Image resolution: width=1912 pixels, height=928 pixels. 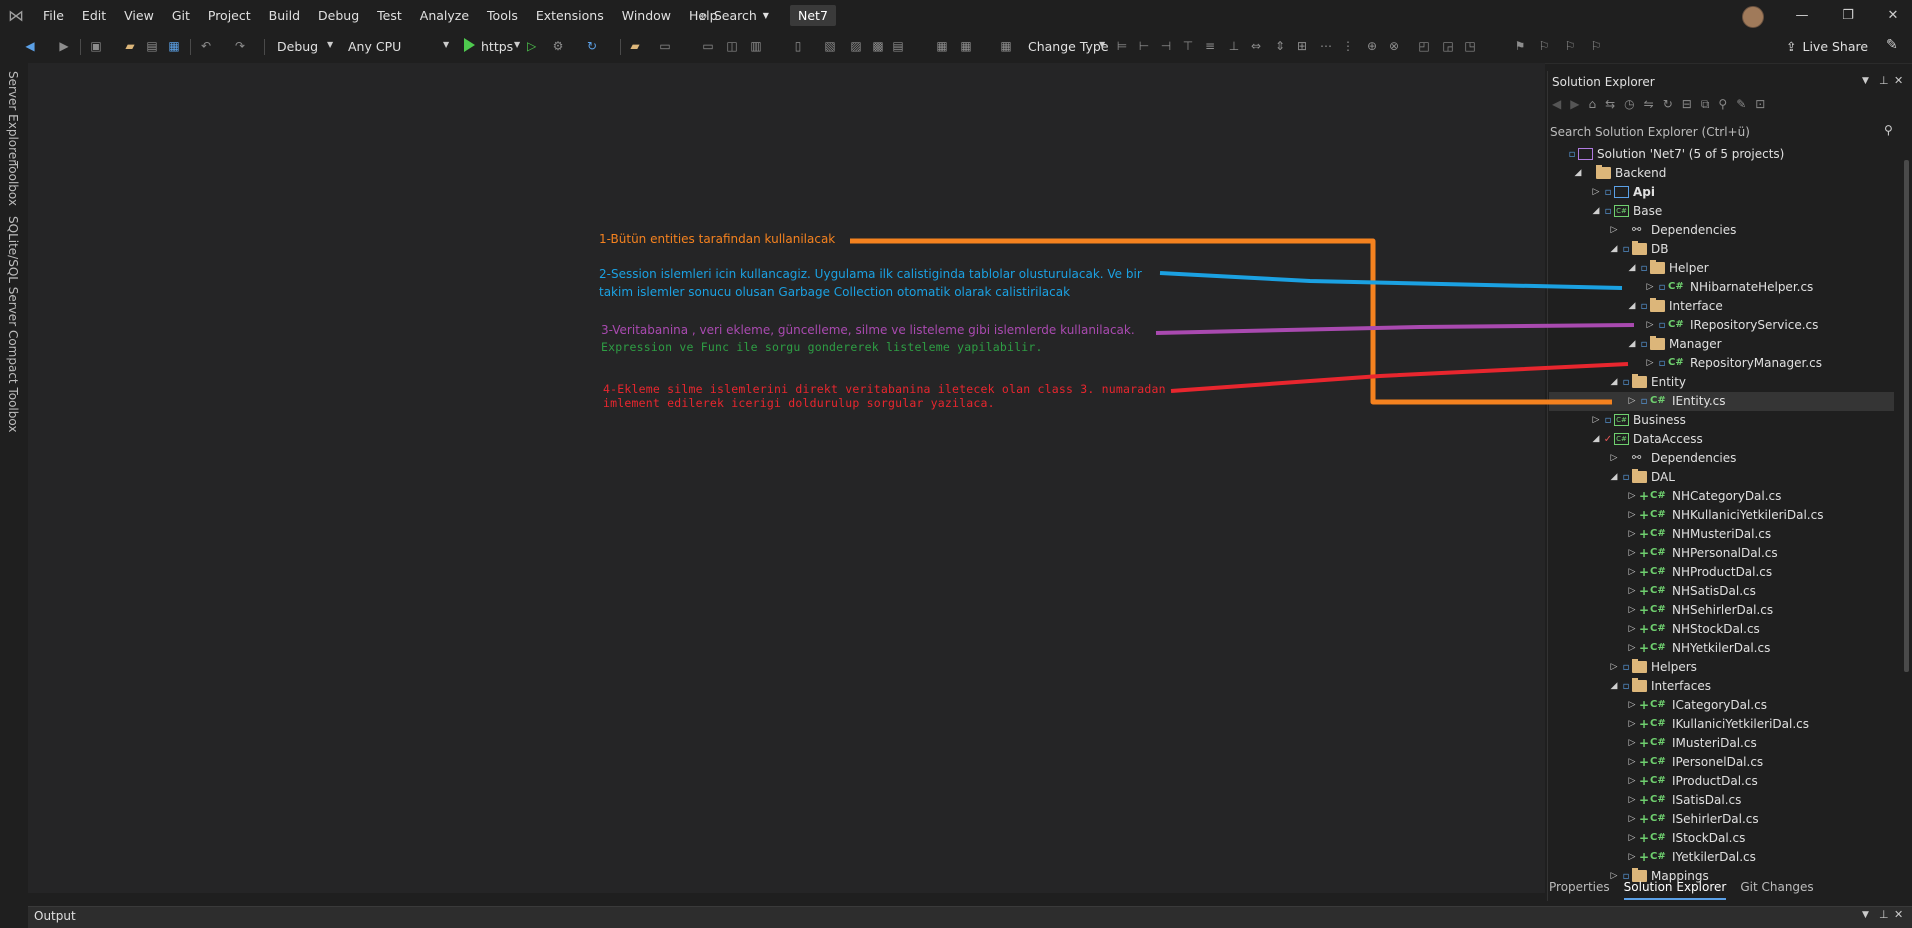 I want to click on tree-item: ▷ + C# NHKullaniciYetkileriDal.cs, so click(x=1721, y=515).